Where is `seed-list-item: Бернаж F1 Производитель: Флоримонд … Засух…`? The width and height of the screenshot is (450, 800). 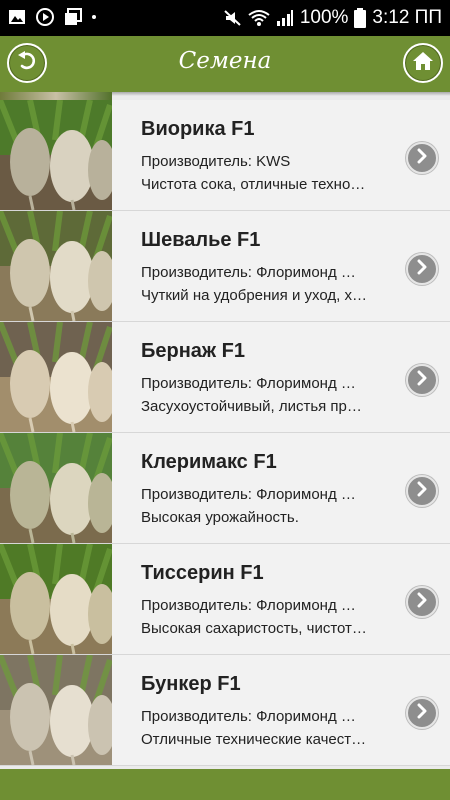
seed-list-item: Бернаж F1 Производитель: Флоримонд … Засух… is located at coordinates (225, 377).